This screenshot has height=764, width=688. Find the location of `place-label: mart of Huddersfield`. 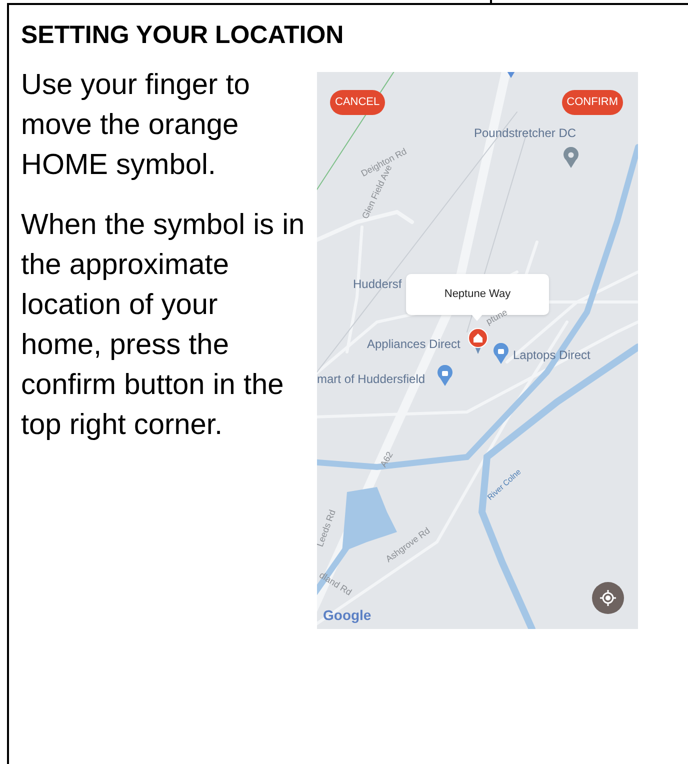

place-label: mart of Huddersfield is located at coordinates (371, 379).